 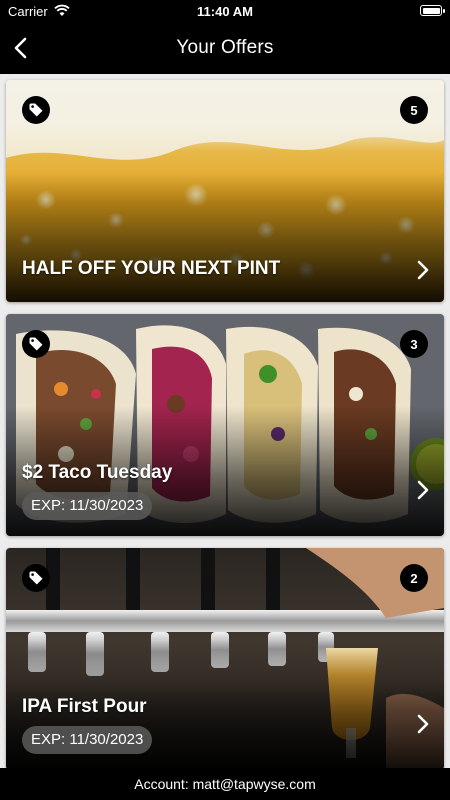 I want to click on offer-count-badge: 2, so click(x=414, y=578).